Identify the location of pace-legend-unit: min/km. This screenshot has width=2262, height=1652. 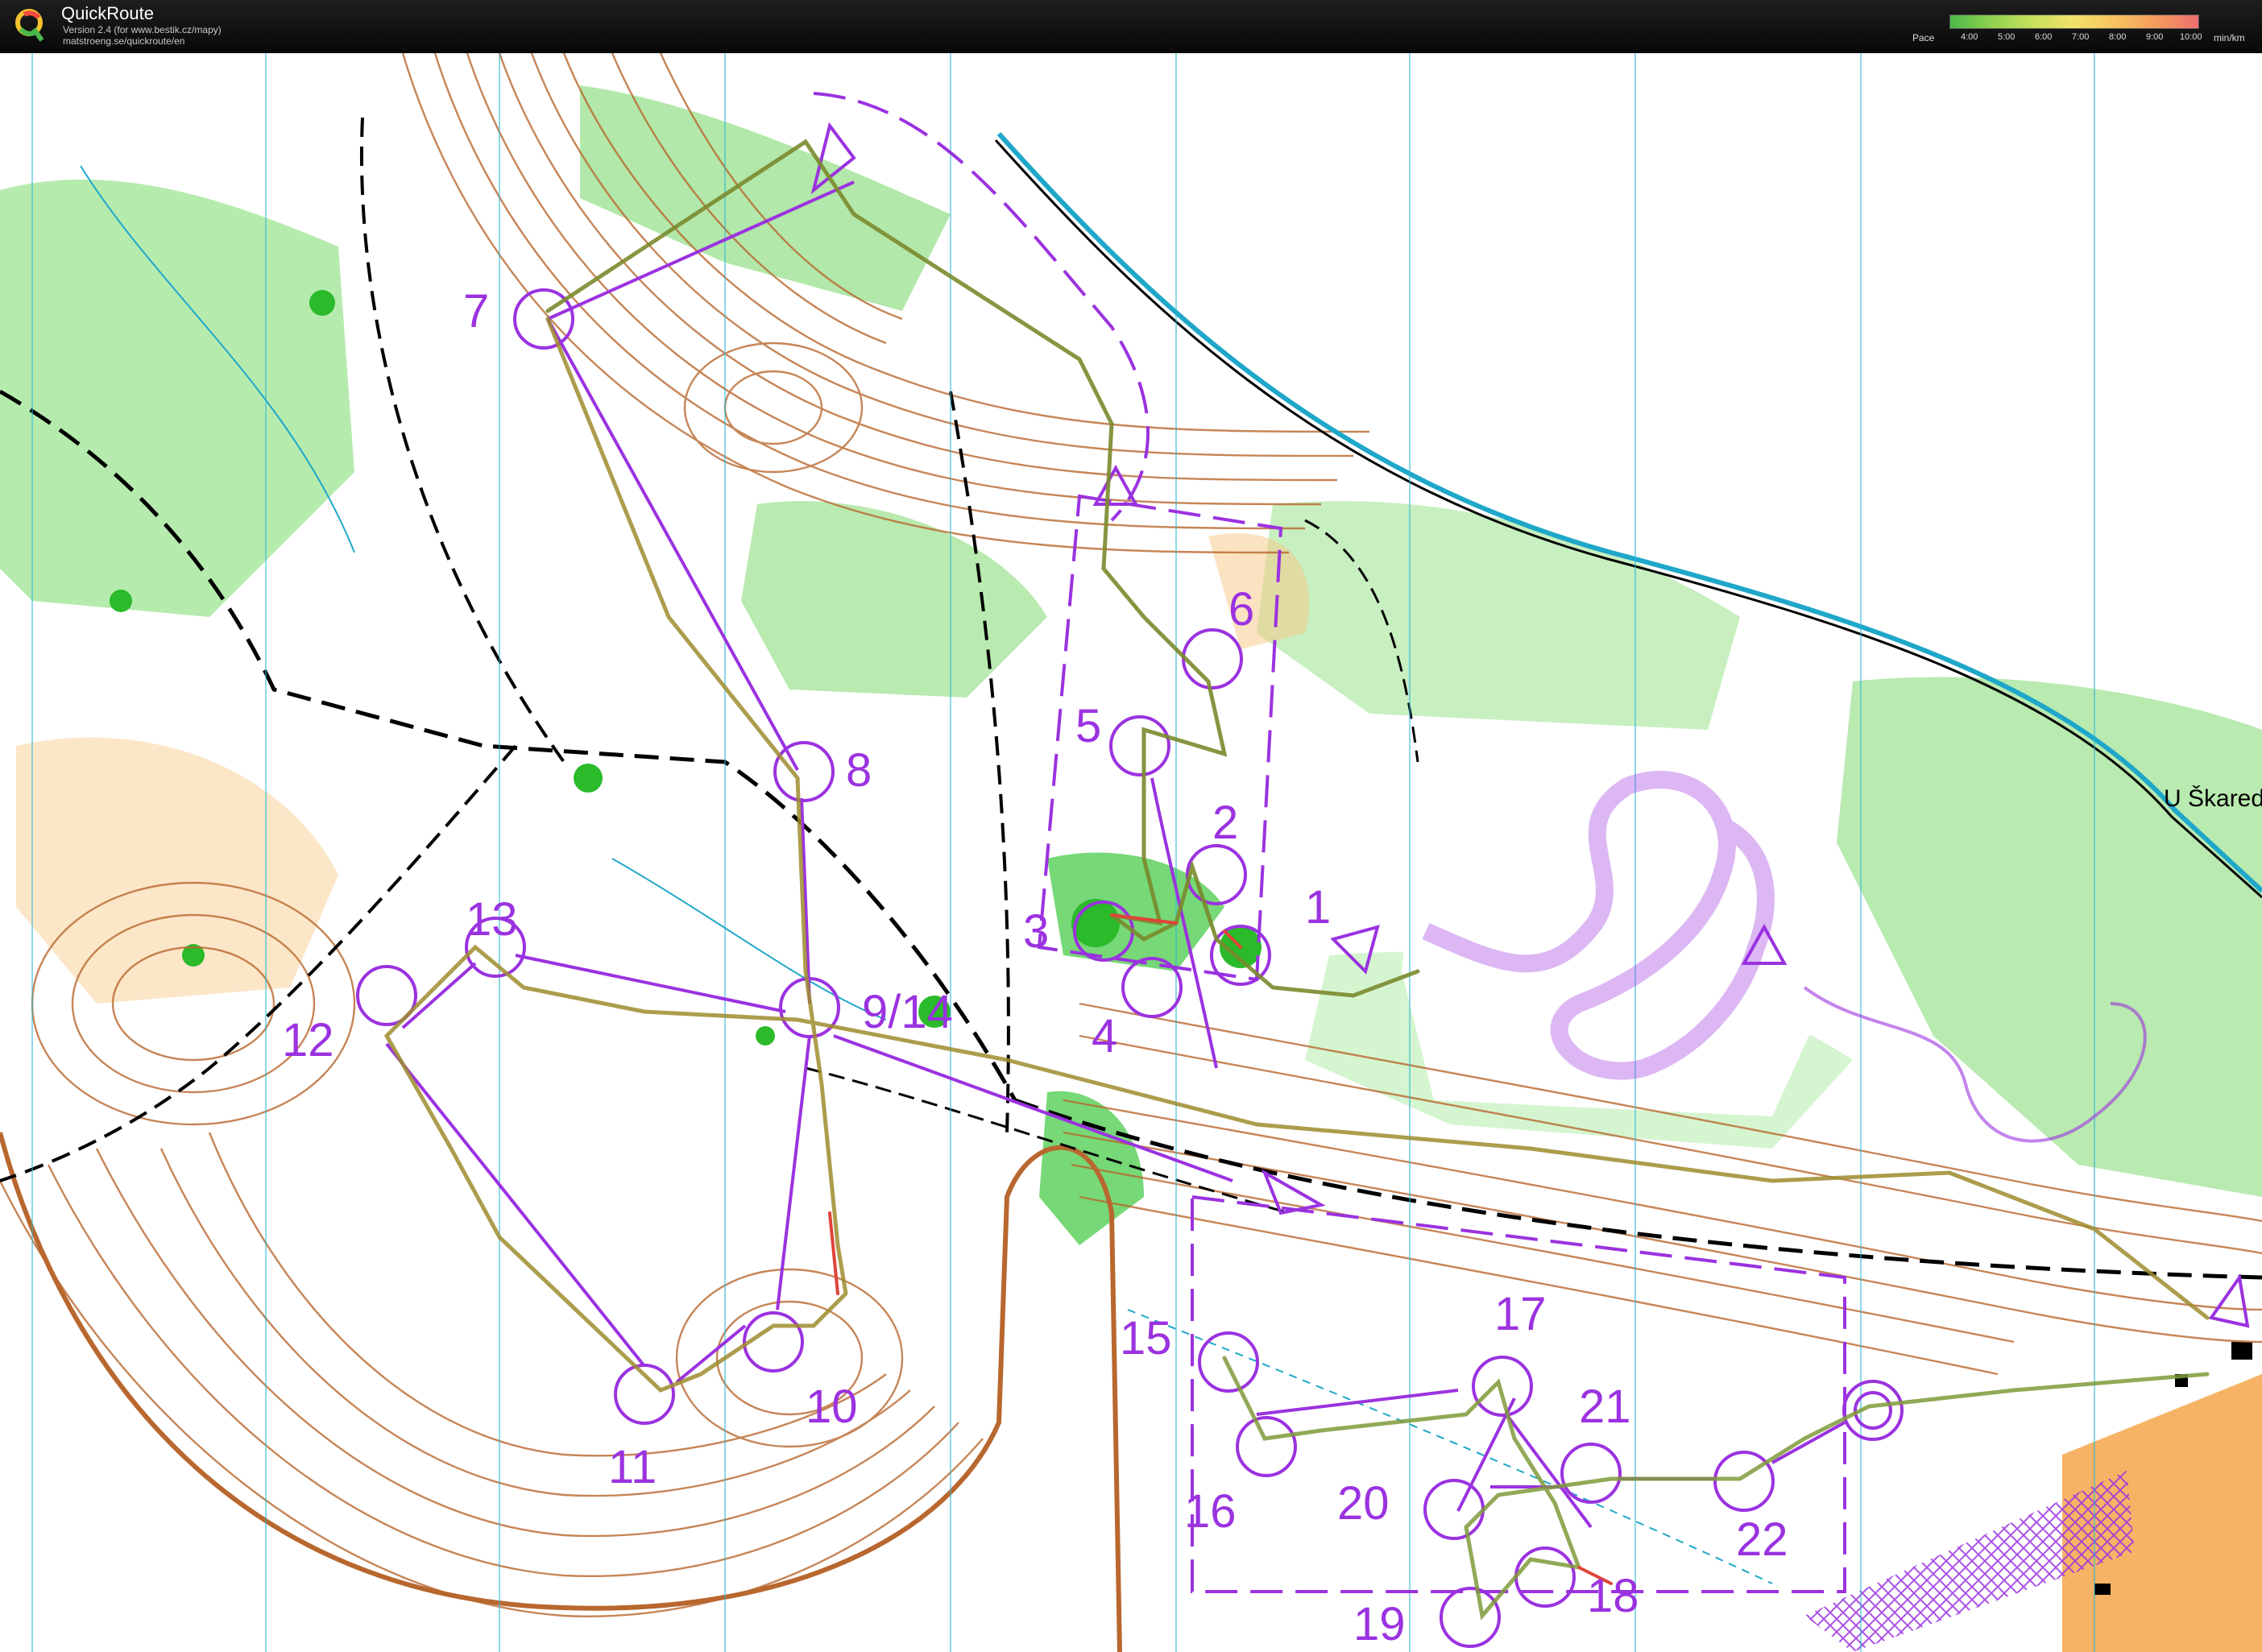
(2229, 37).